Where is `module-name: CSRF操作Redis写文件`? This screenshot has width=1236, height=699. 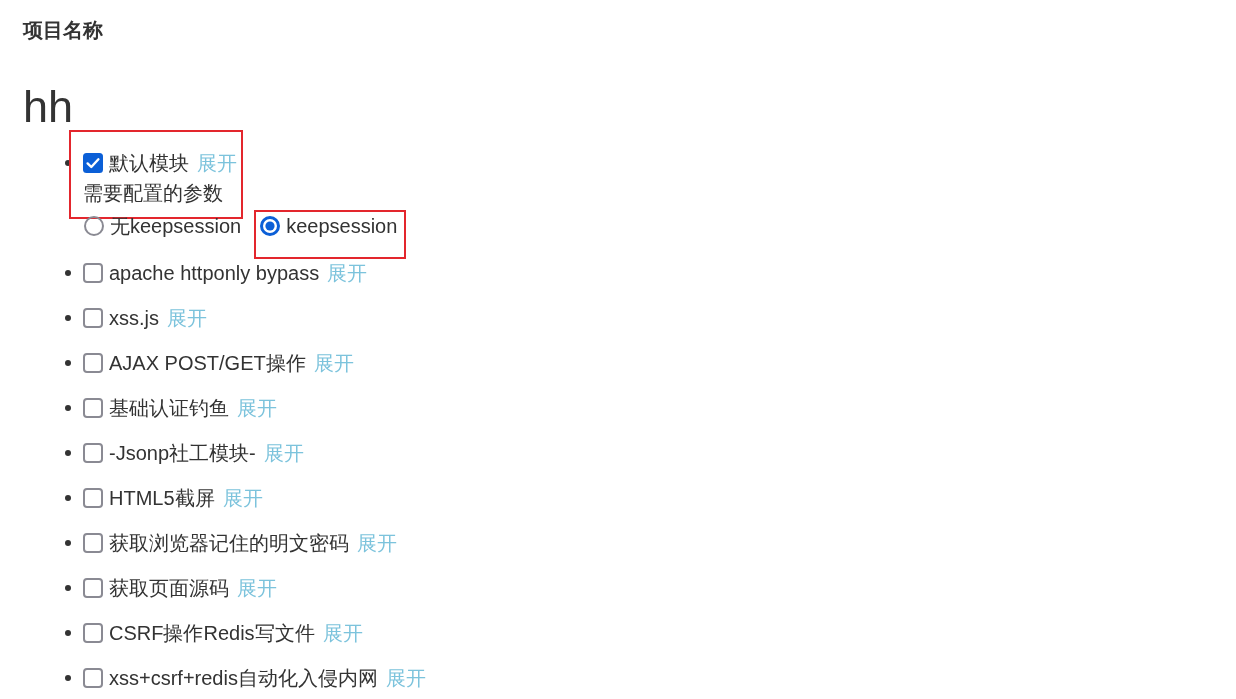 module-name: CSRF操作Redis写文件 is located at coordinates (212, 633).